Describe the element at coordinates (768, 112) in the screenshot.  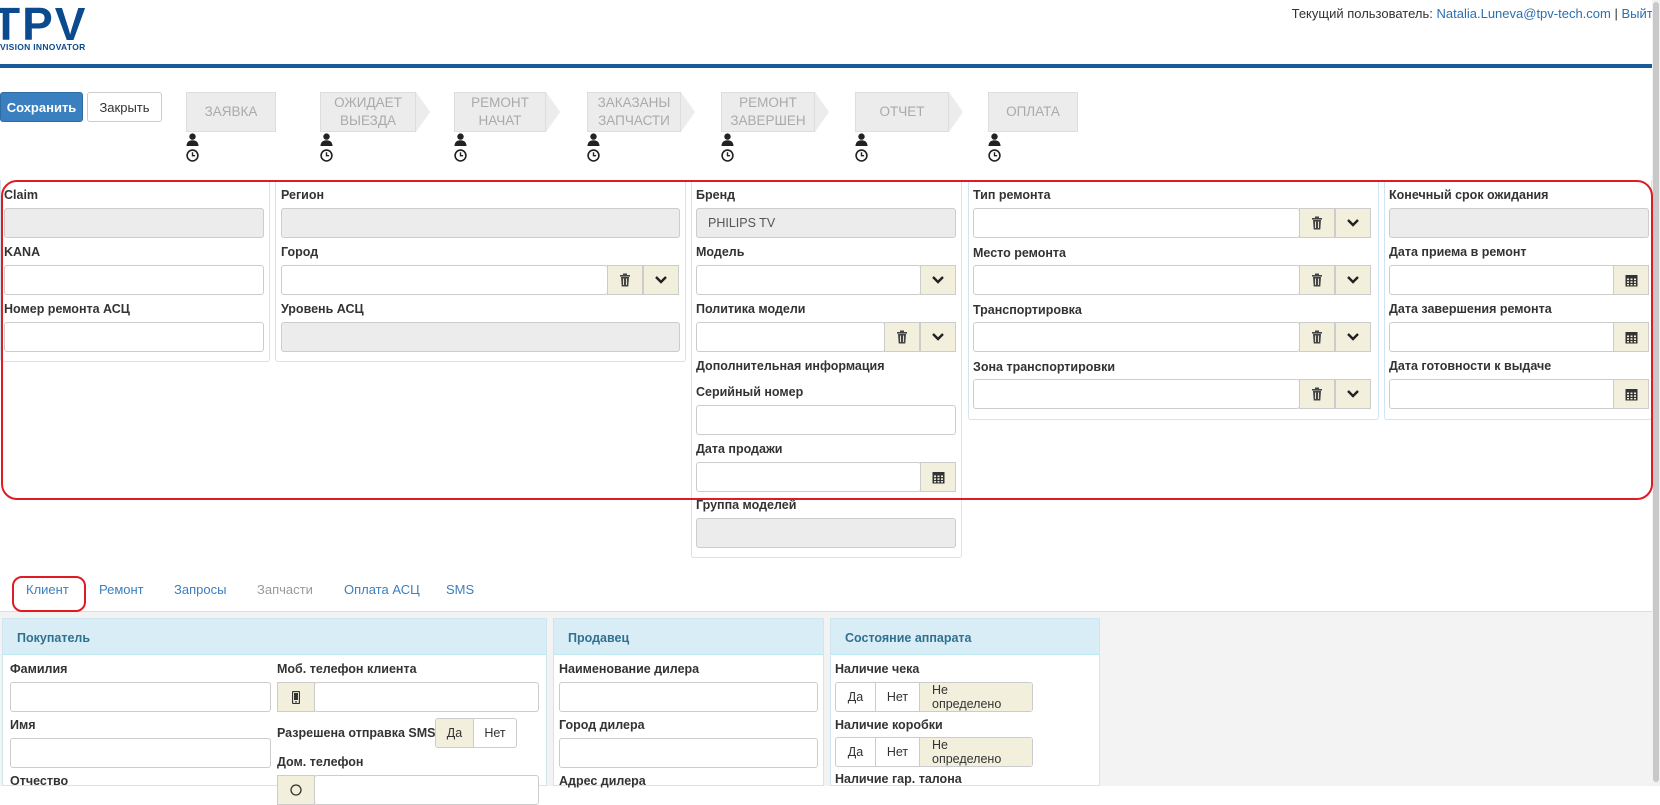
I see `step-label: Ремонт завершен` at that location.